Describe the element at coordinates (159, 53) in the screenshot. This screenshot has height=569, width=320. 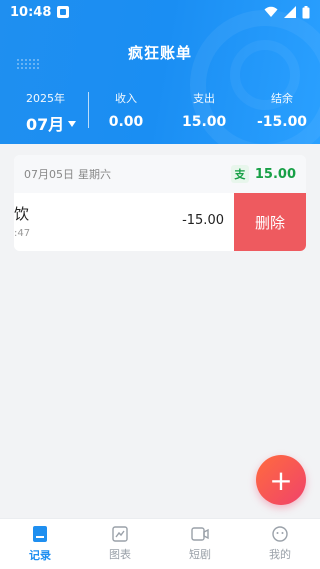
I see `app-title: 疯狂账单` at that location.